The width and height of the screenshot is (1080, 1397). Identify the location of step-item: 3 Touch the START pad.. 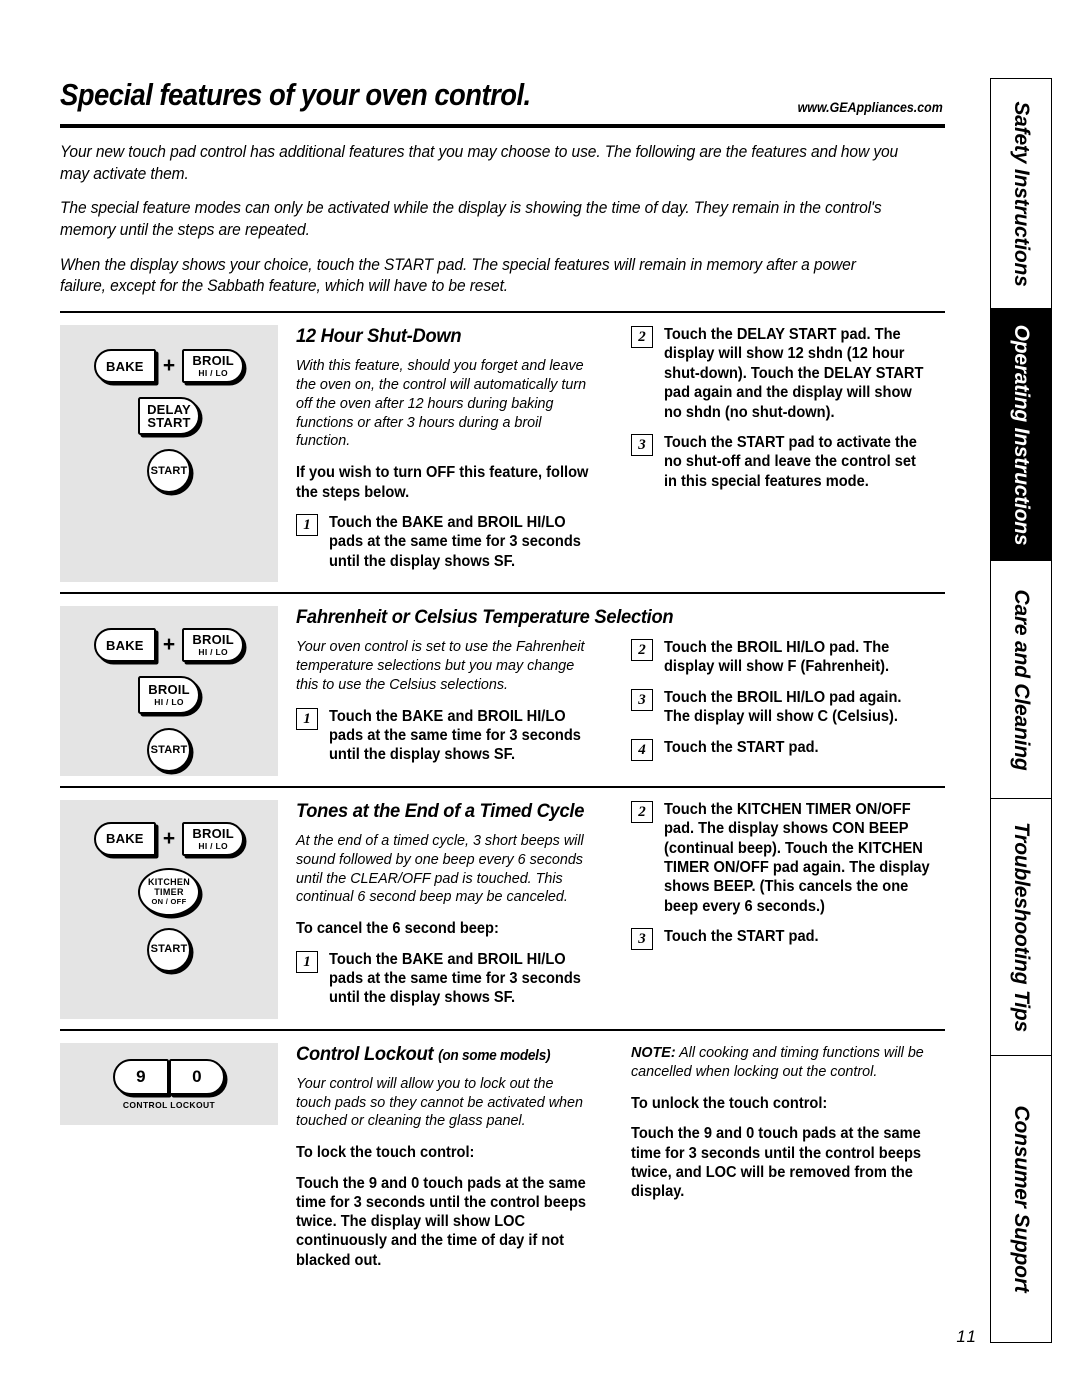
(788, 939).